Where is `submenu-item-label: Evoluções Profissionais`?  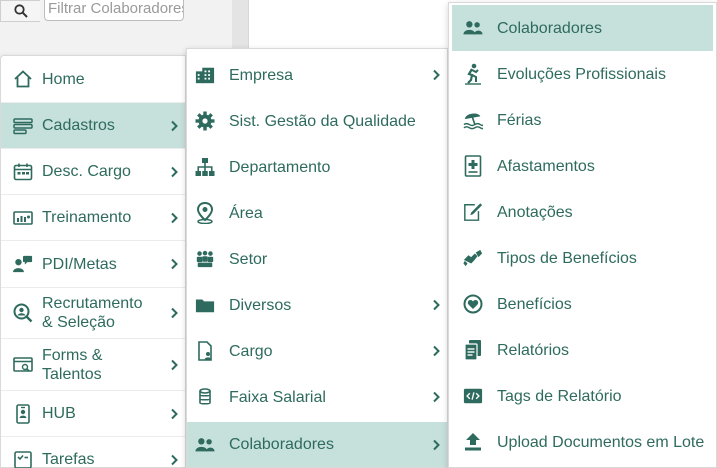
submenu-item-label: Evoluções Profissionais is located at coordinates (581, 74).